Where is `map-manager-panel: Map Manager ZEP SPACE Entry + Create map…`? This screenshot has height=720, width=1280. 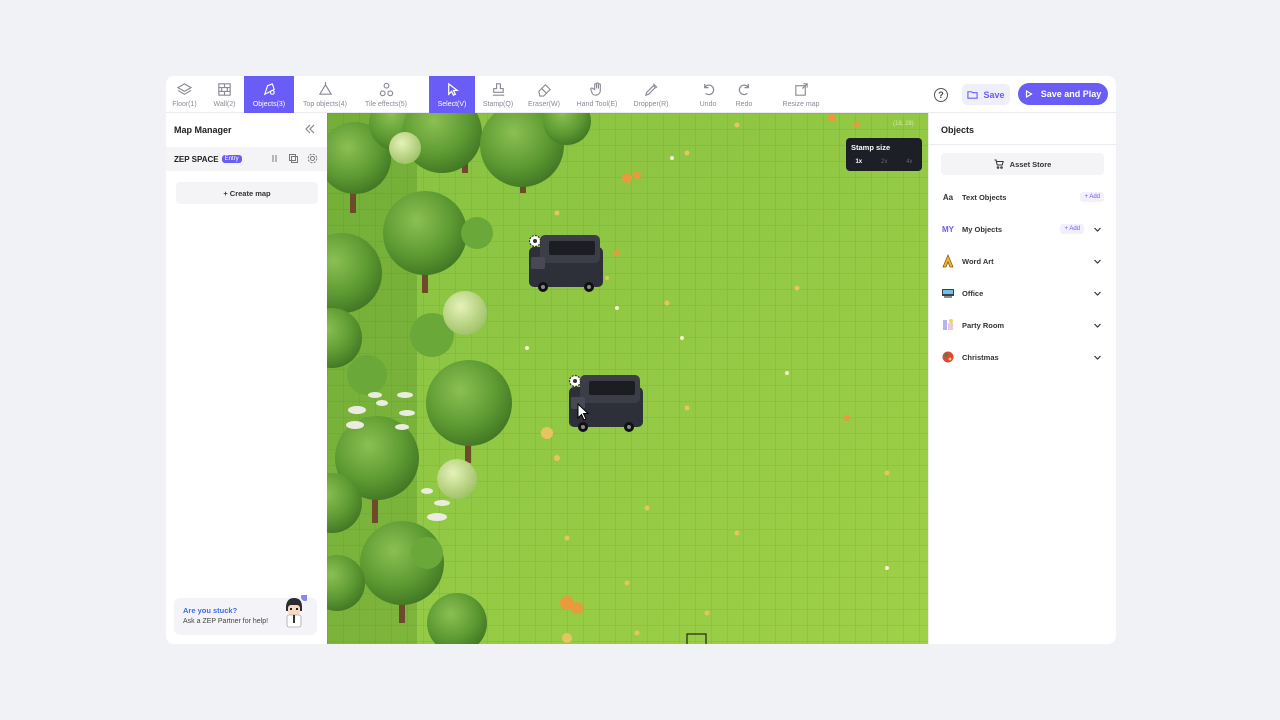
map-manager-panel: Map Manager ZEP SPACE Entry + Create map… is located at coordinates (246, 378).